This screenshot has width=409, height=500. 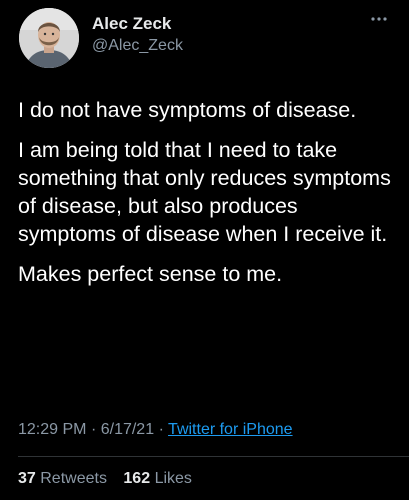 I want to click on avatar-image, so click(x=49, y=38).